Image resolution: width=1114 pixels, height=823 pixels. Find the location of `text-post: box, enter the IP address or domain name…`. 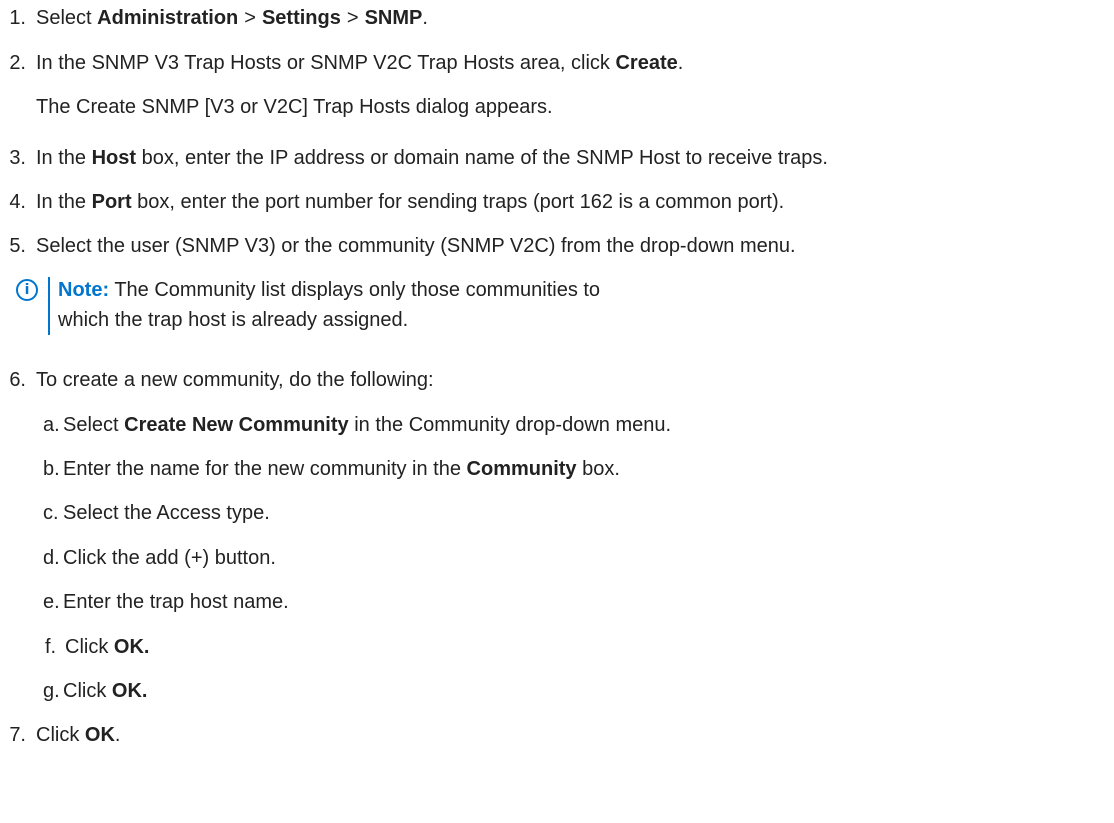

text-post: box, enter the IP address or domain name… is located at coordinates (484, 158).